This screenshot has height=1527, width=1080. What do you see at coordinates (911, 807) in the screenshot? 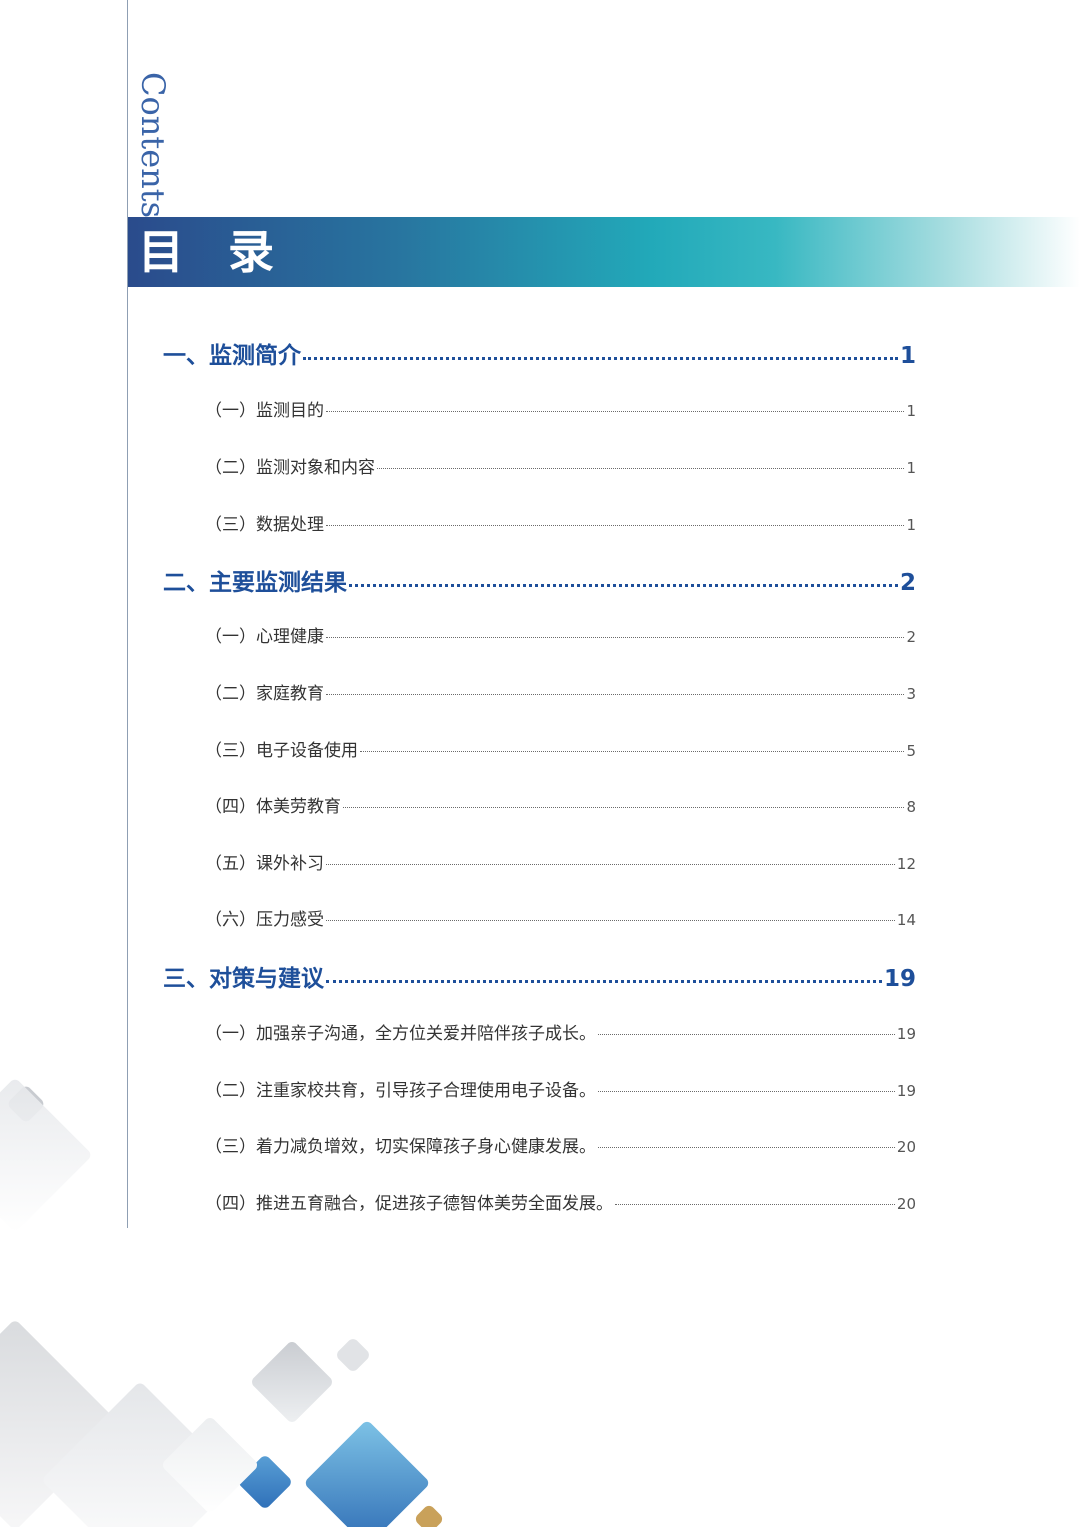
I see `toc-page-number: 8` at bounding box center [911, 807].